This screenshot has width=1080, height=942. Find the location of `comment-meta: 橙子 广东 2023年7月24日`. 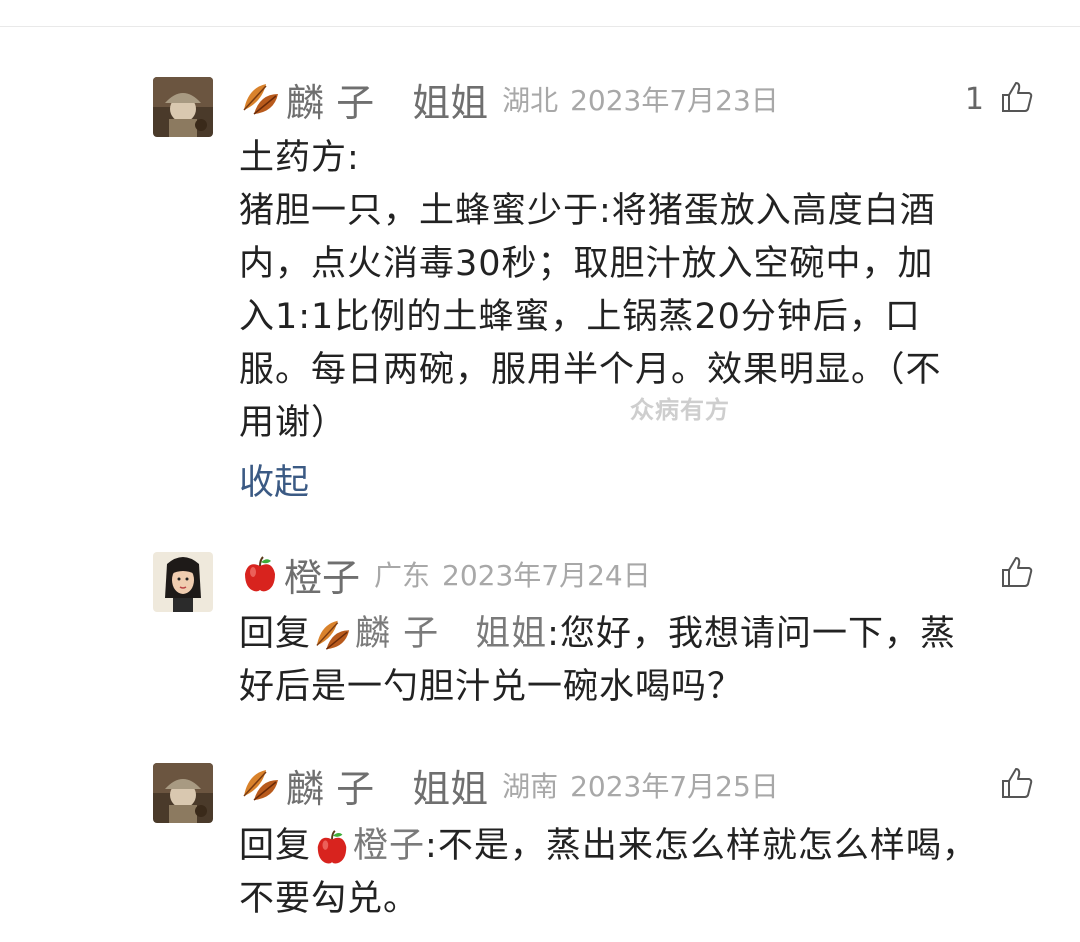

comment-meta: 橙子 广东 2023年7月24日 is located at coordinates (445, 576).